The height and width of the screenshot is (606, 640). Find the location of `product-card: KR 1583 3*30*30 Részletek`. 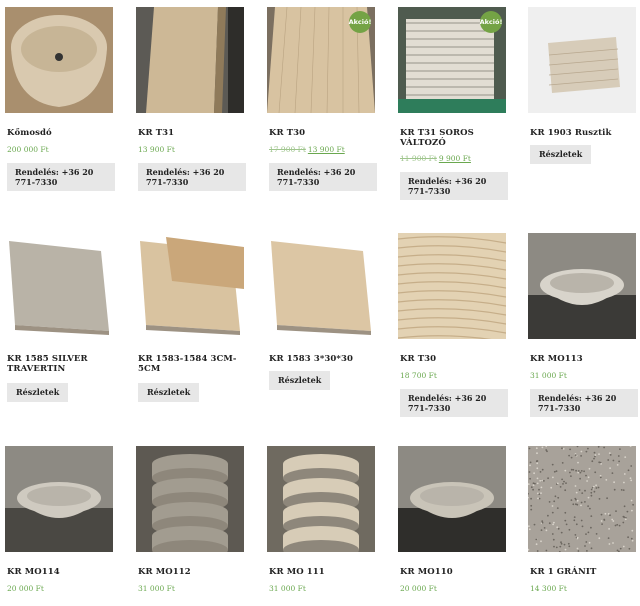

product-card: KR 1583 3*30*30 Részletek is located at coordinates (321, 313).